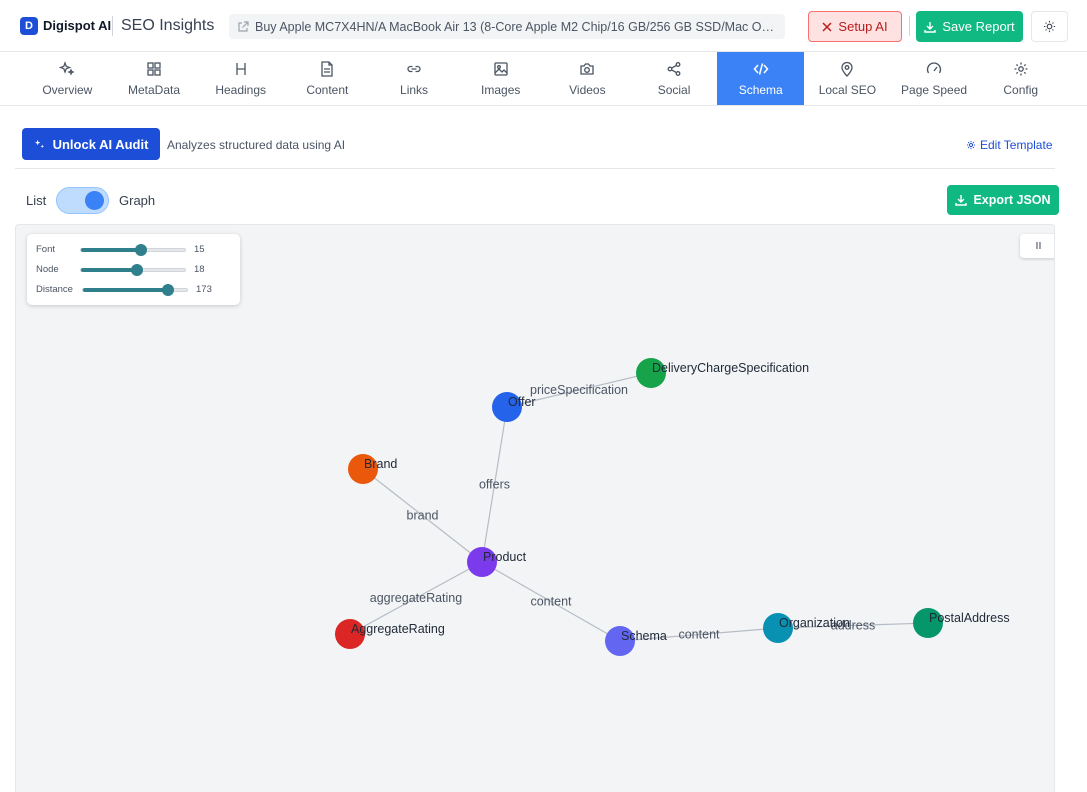 This screenshot has height=792, width=1087. Describe the element at coordinates (674, 90) in the screenshot. I see `tab-label: Social` at that location.